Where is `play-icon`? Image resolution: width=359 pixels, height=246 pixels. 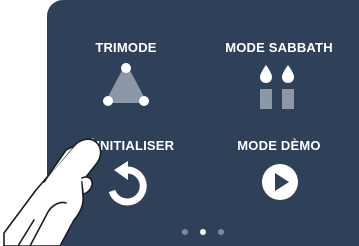
play-icon is located at coordinates (280, 182).